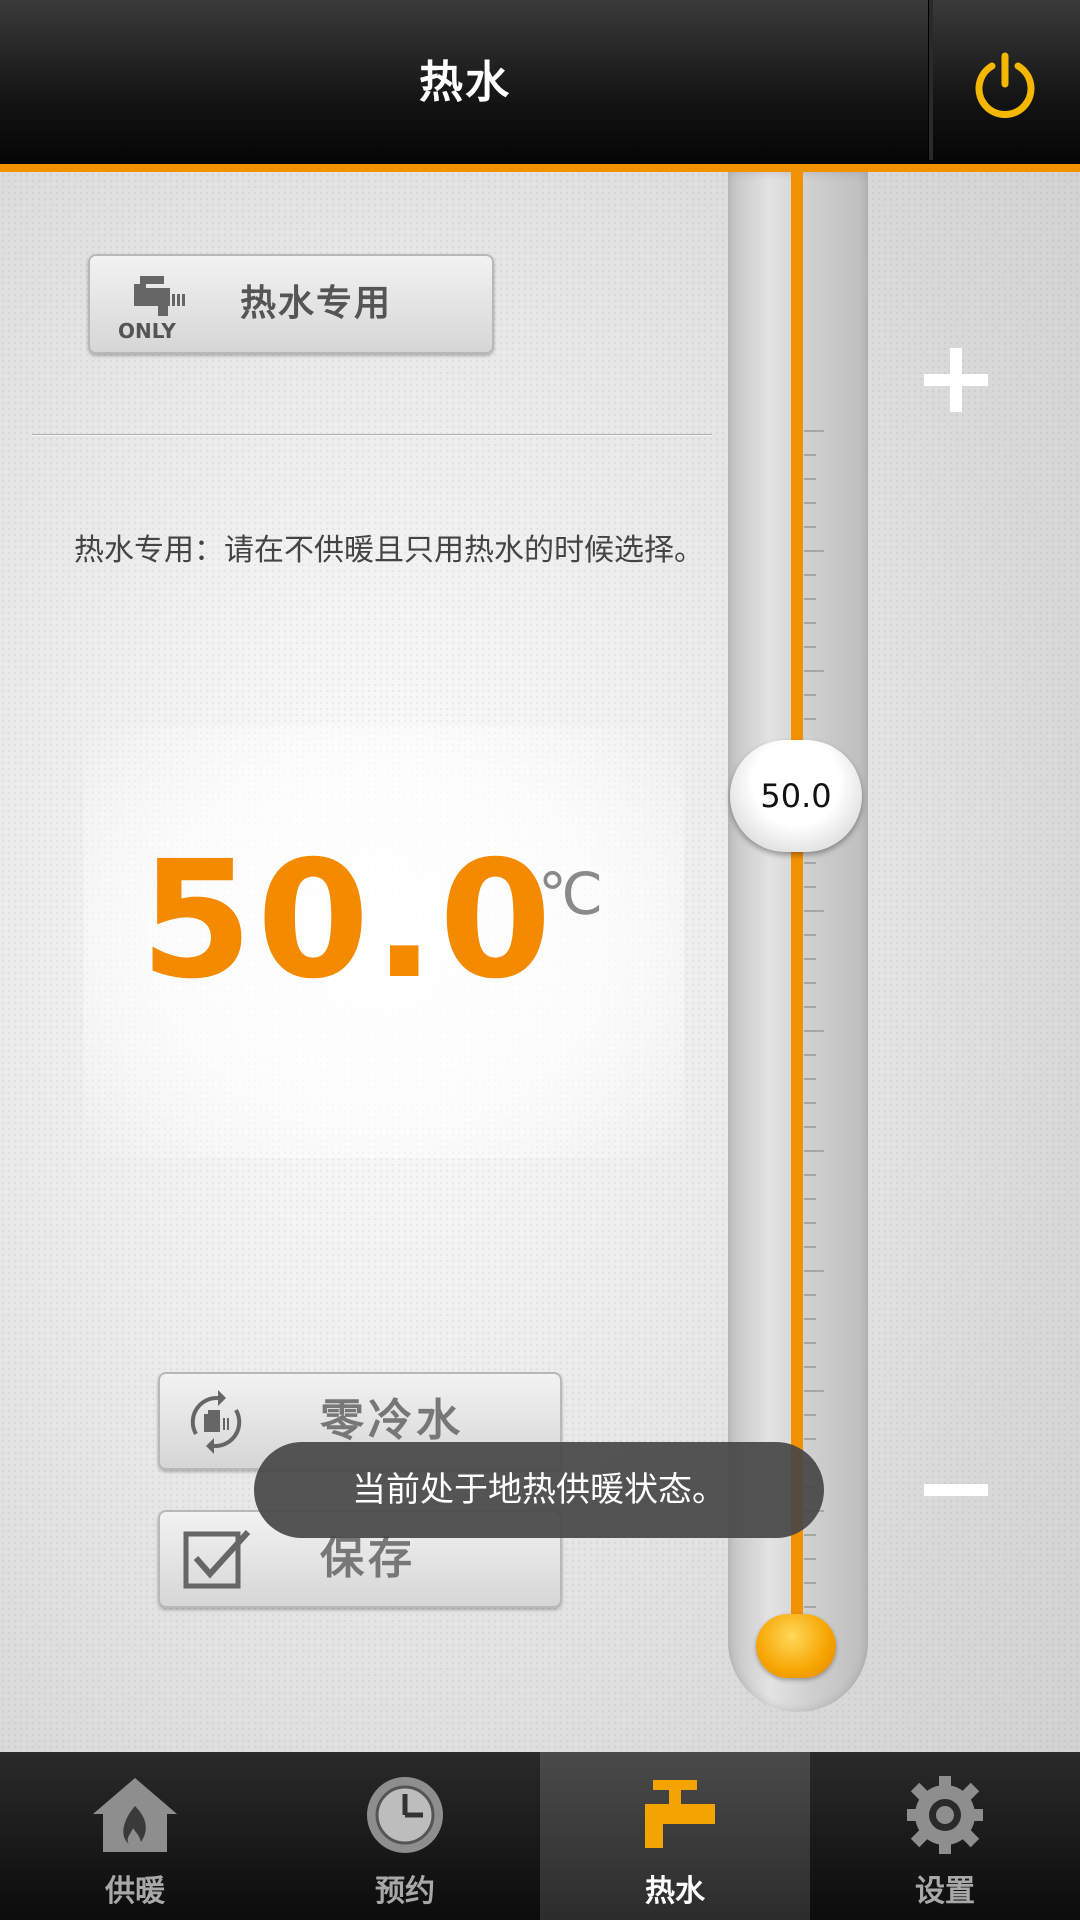 The width and height of the screenshot is (1080, 1920). I want to click on toast-message: 当前处于地热供暖状态。, so click(539, 1490).